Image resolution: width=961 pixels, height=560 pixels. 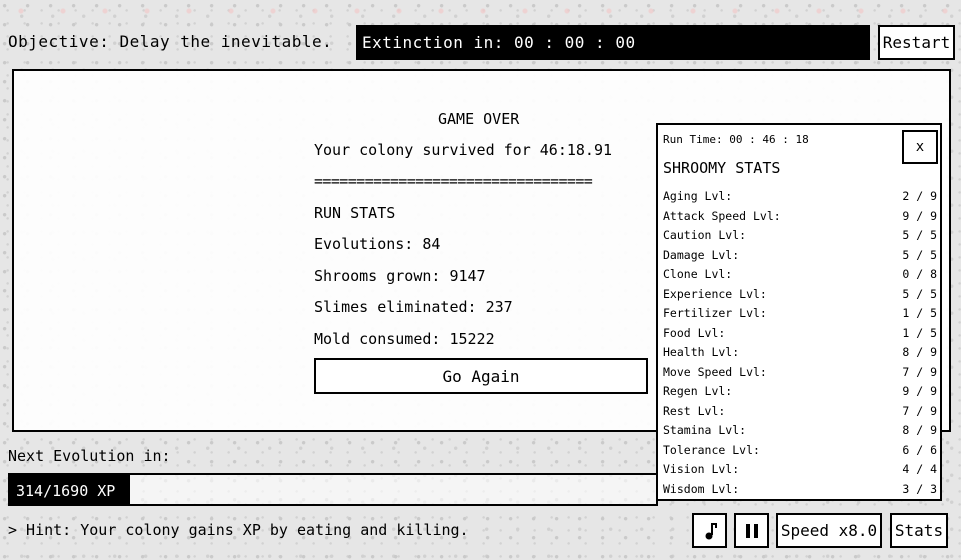 I want to click on next-evolution-label: Next Evolution in:, so click(x=89, y=456).